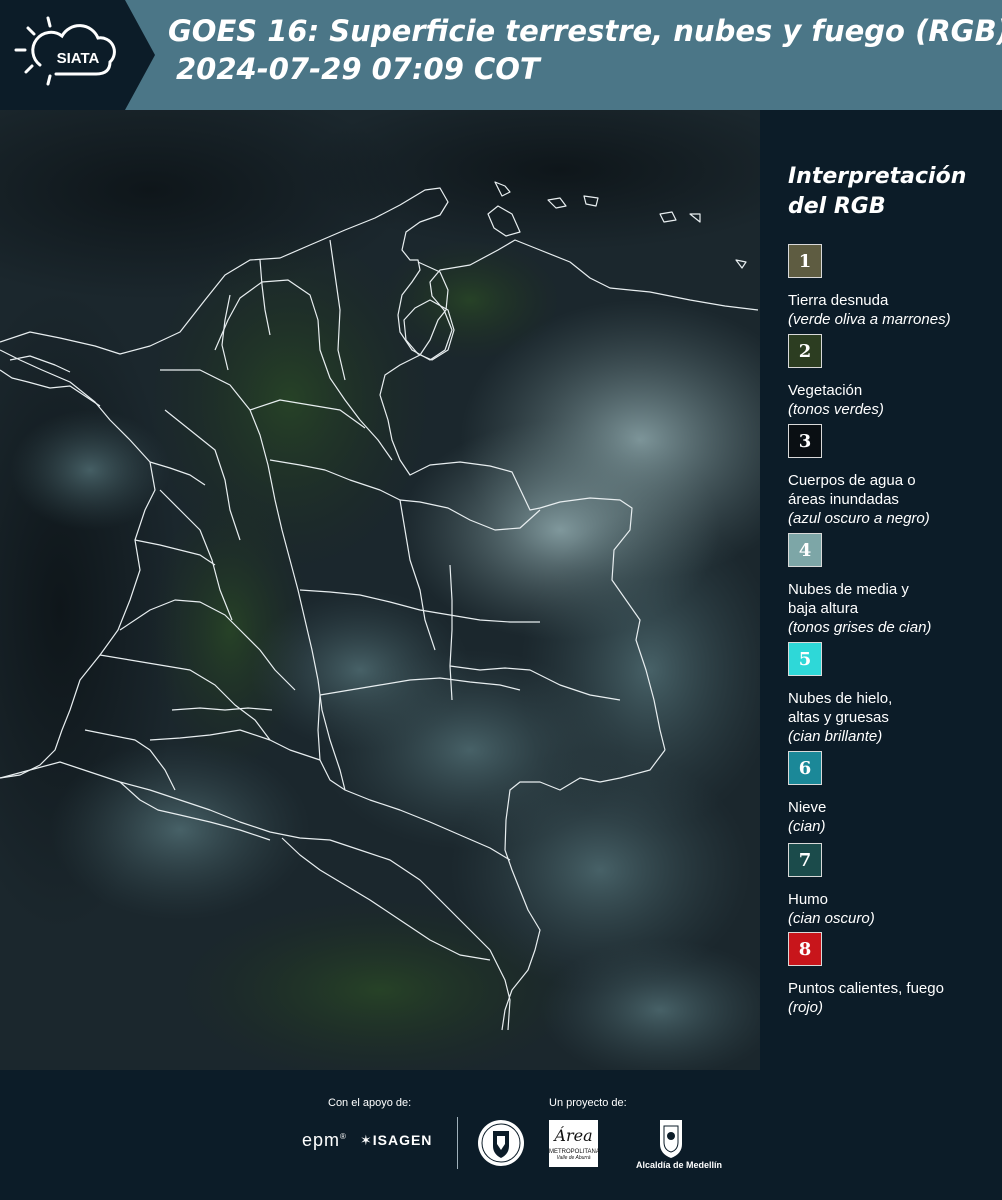  What do you see at coordinates (457, 1143) in the screenshot?
I see `footer-divider` at bounding box center [457, 1143].